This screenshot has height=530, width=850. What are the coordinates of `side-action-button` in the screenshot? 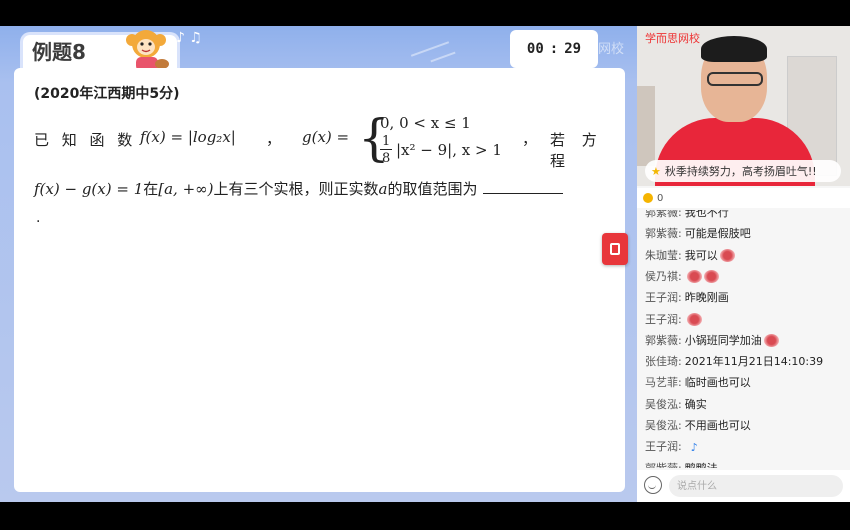 It's located at (615, 249).